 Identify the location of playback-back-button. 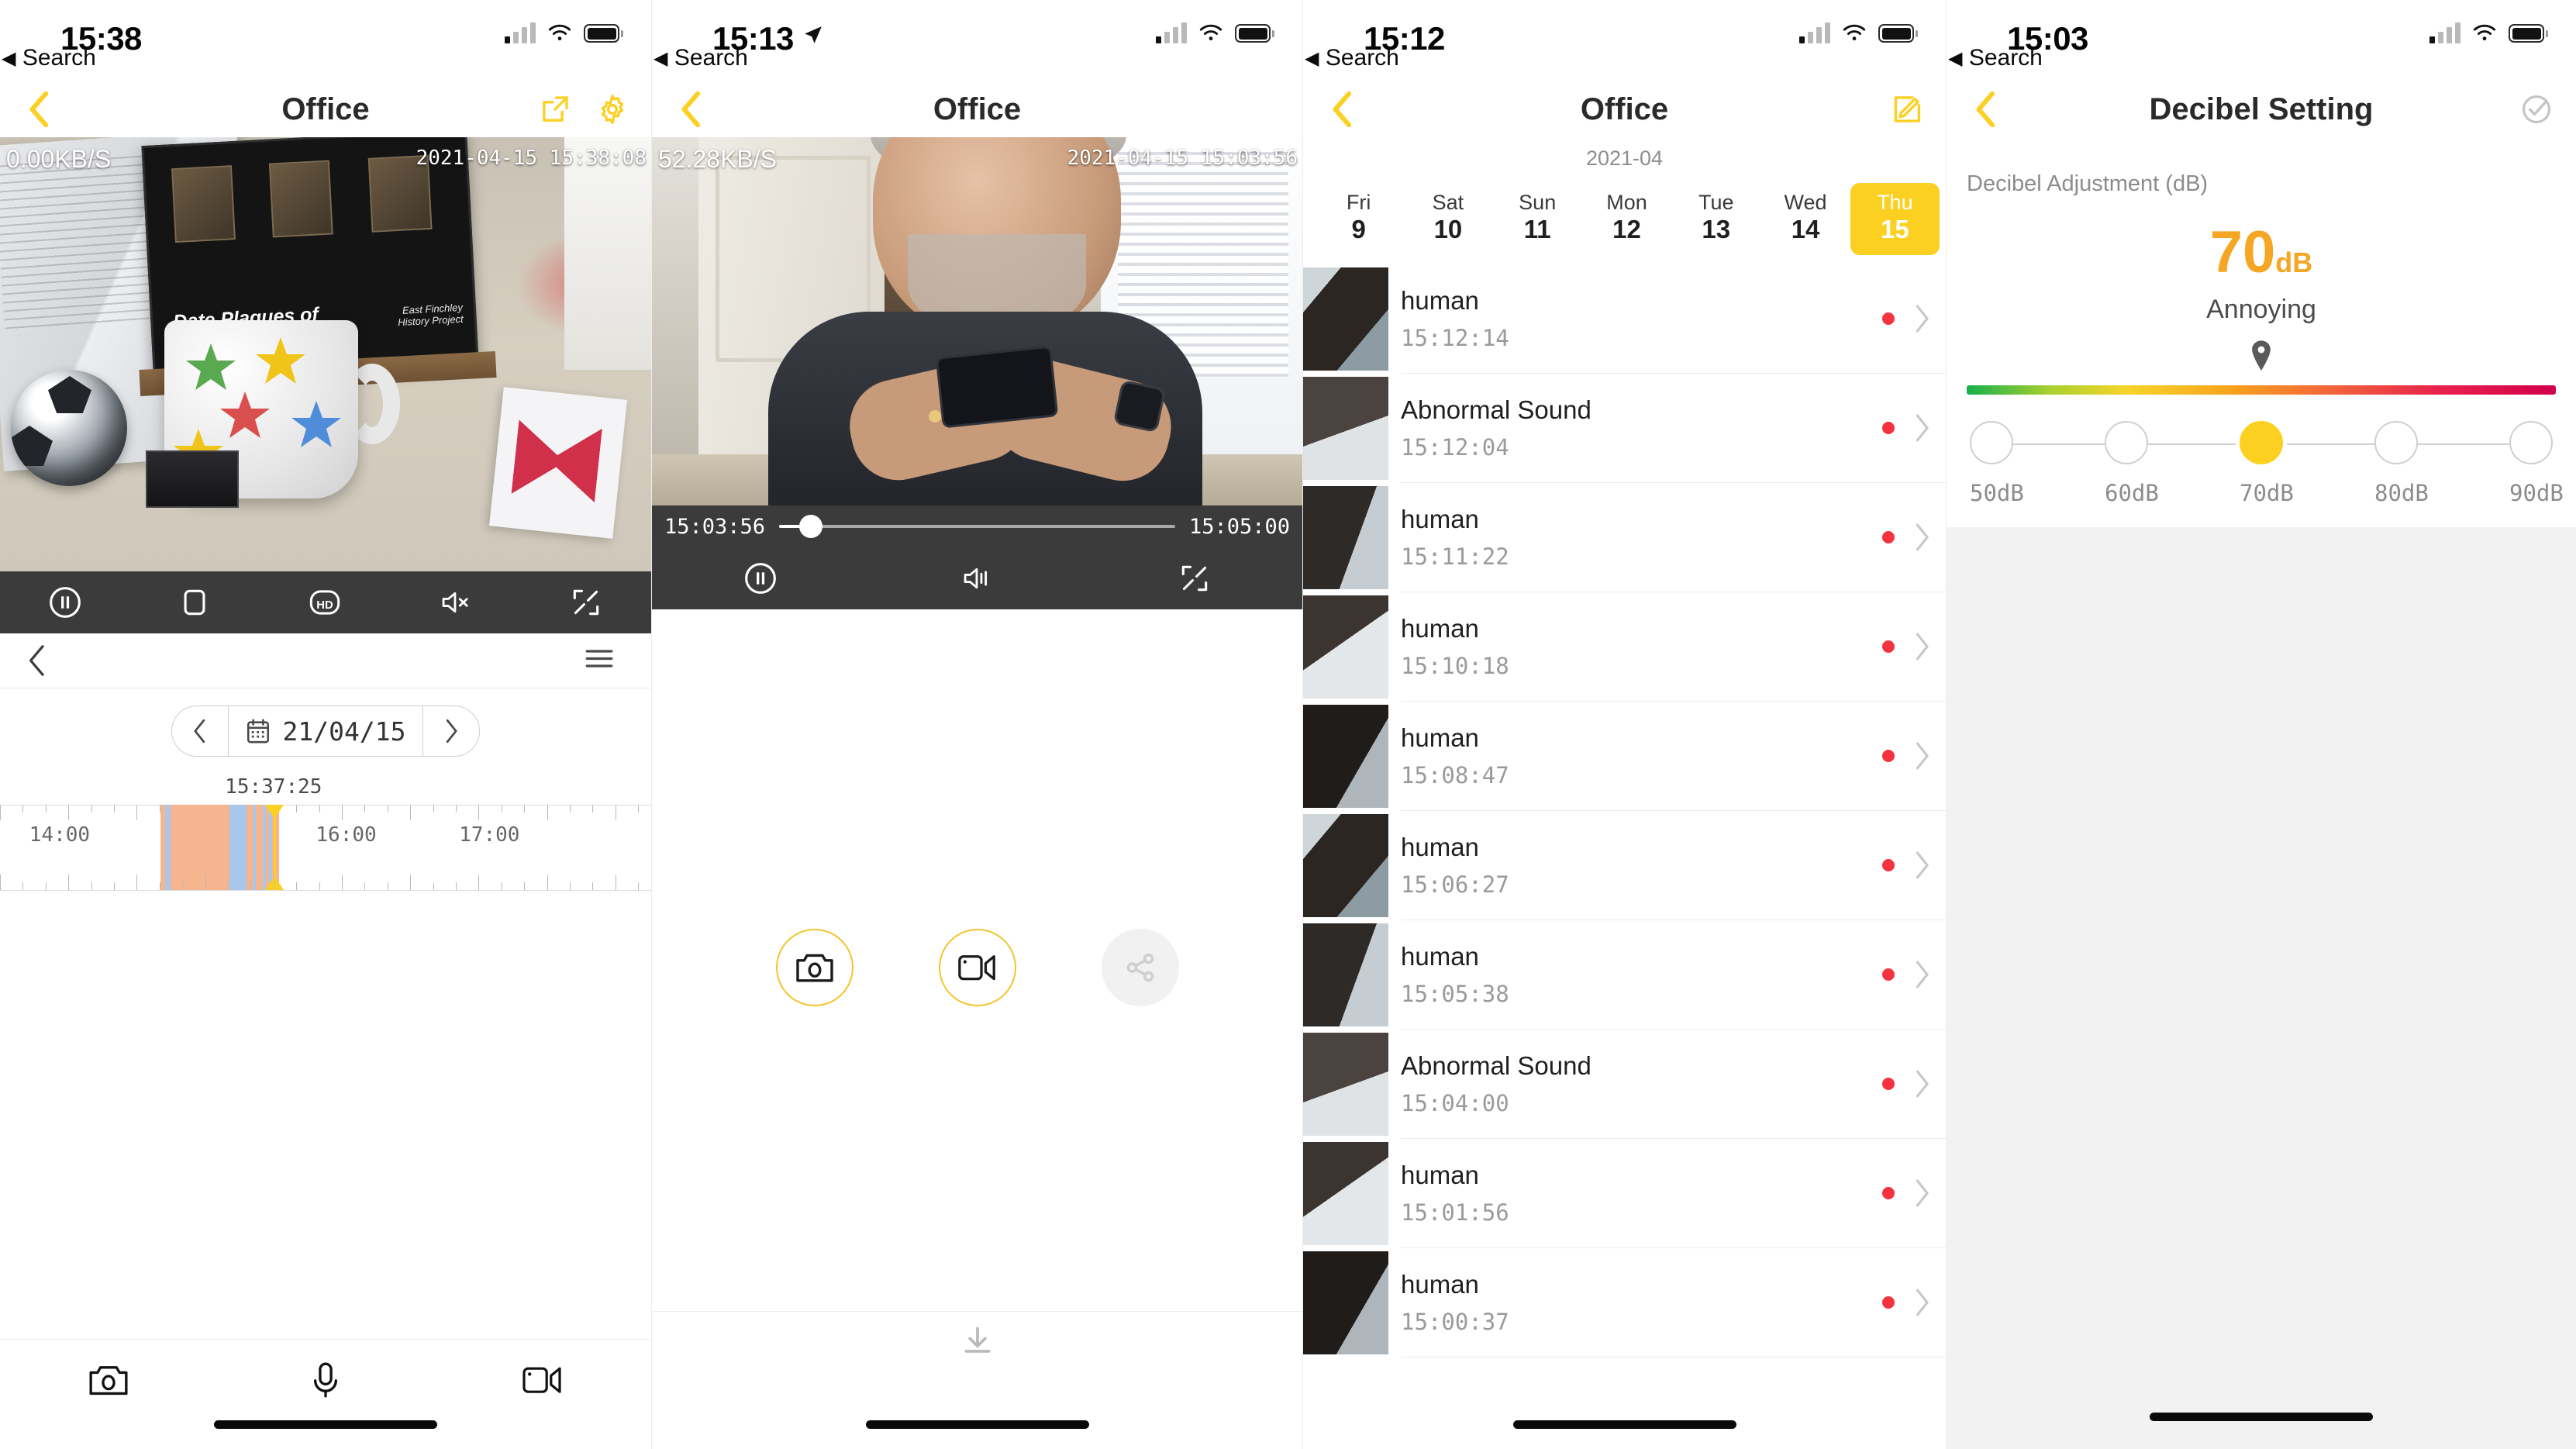
(37, 660).